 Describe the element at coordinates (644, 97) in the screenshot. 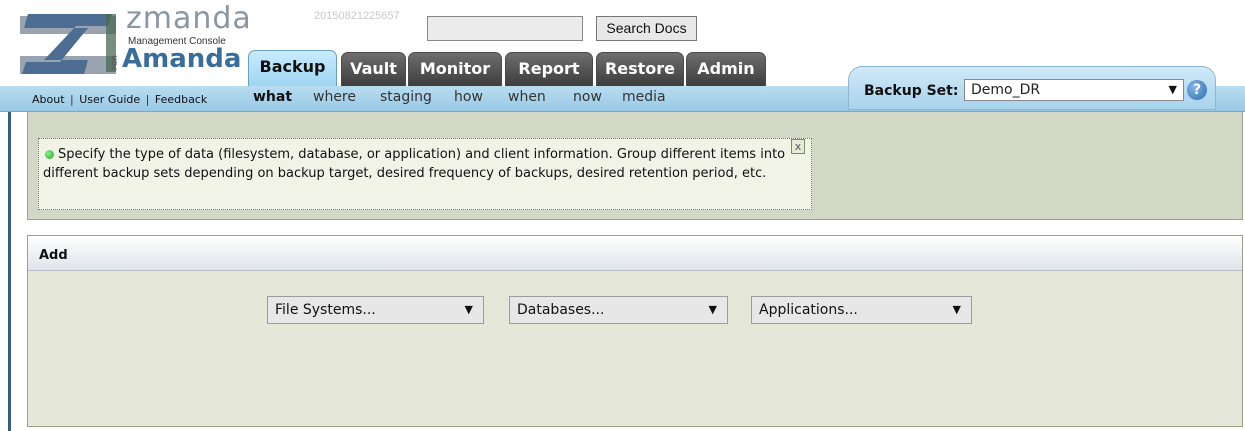

I see `subtab-media: media` at that location.